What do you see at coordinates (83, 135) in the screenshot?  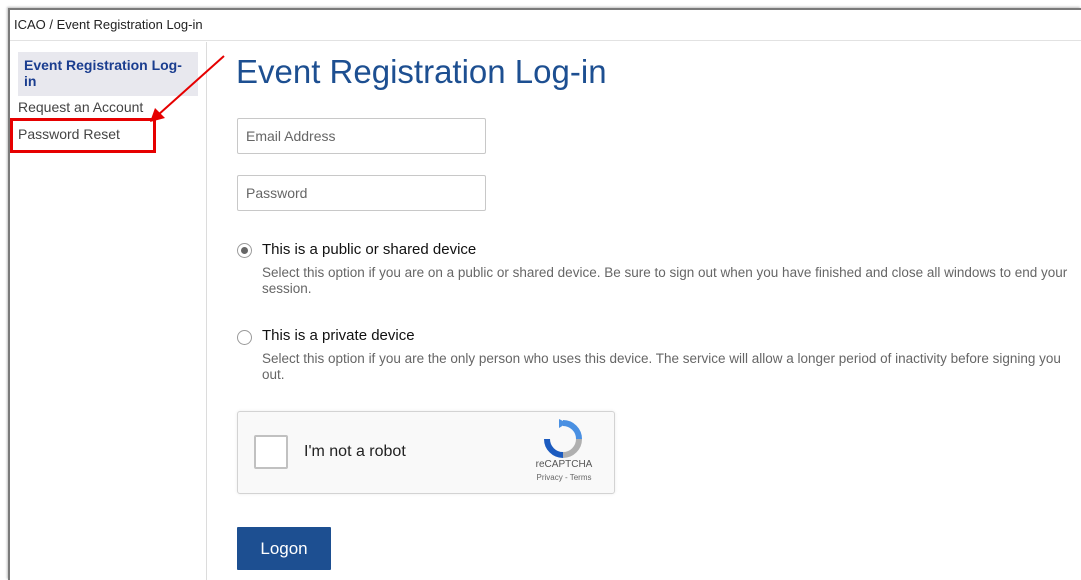 I see `annotation-highlight-box` at bounding box center [83, 135].